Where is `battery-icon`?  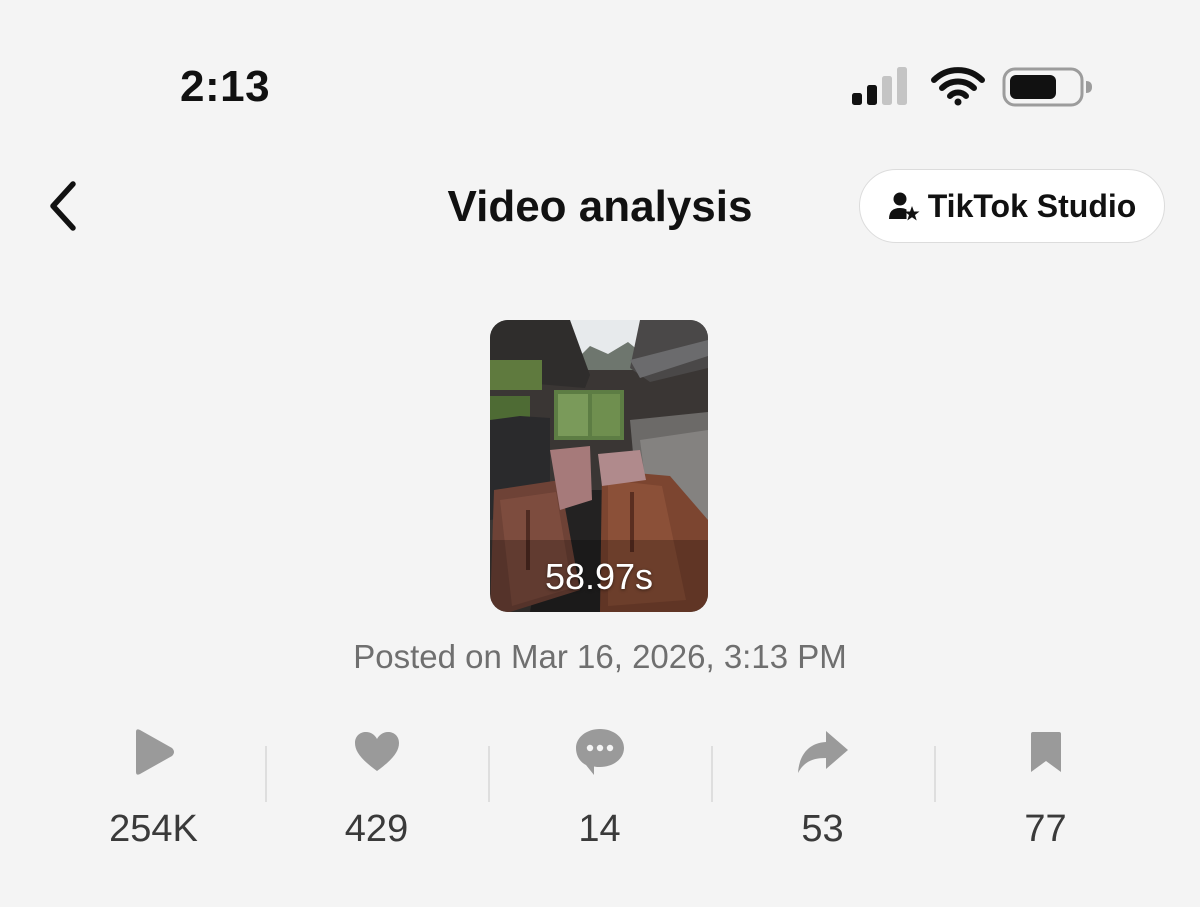 battery-icon is located at coordinates (1047, 87).